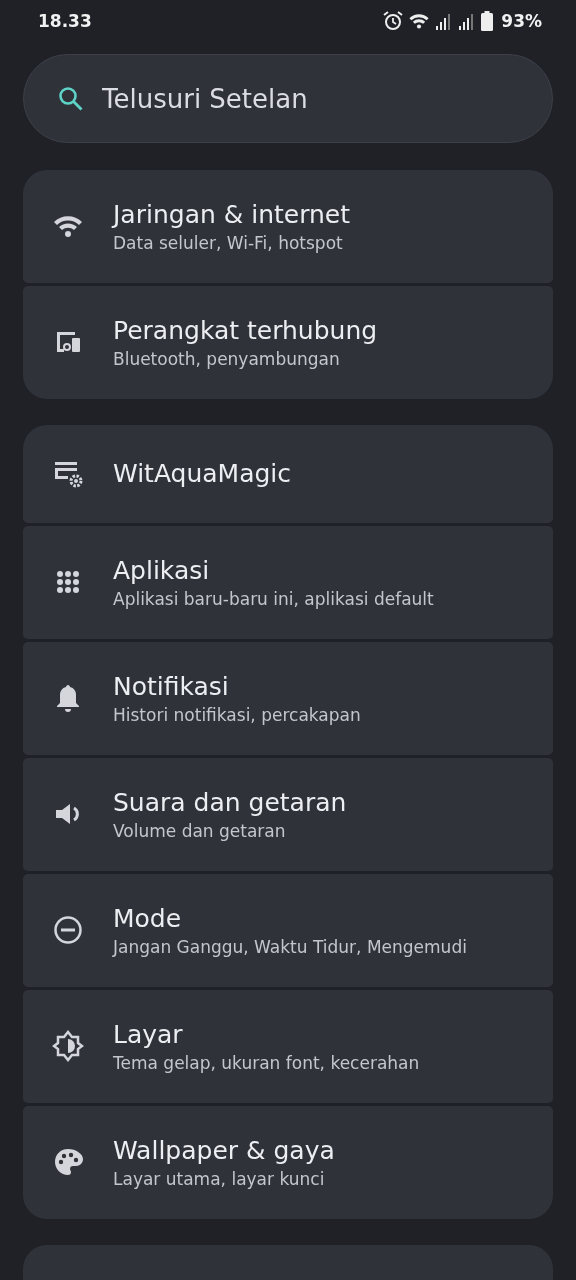 This screenshot has height=1280, width=576. I want to click on item-title: Mode, so click(148, 918).